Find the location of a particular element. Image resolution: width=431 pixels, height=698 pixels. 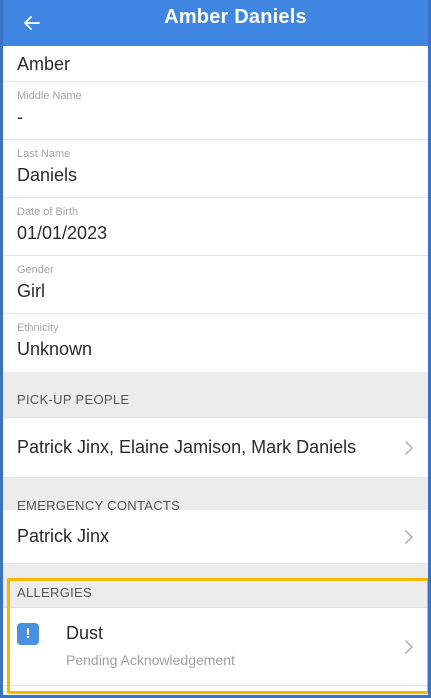

last-name-label: Last Name is located at coordinates (44, 154).